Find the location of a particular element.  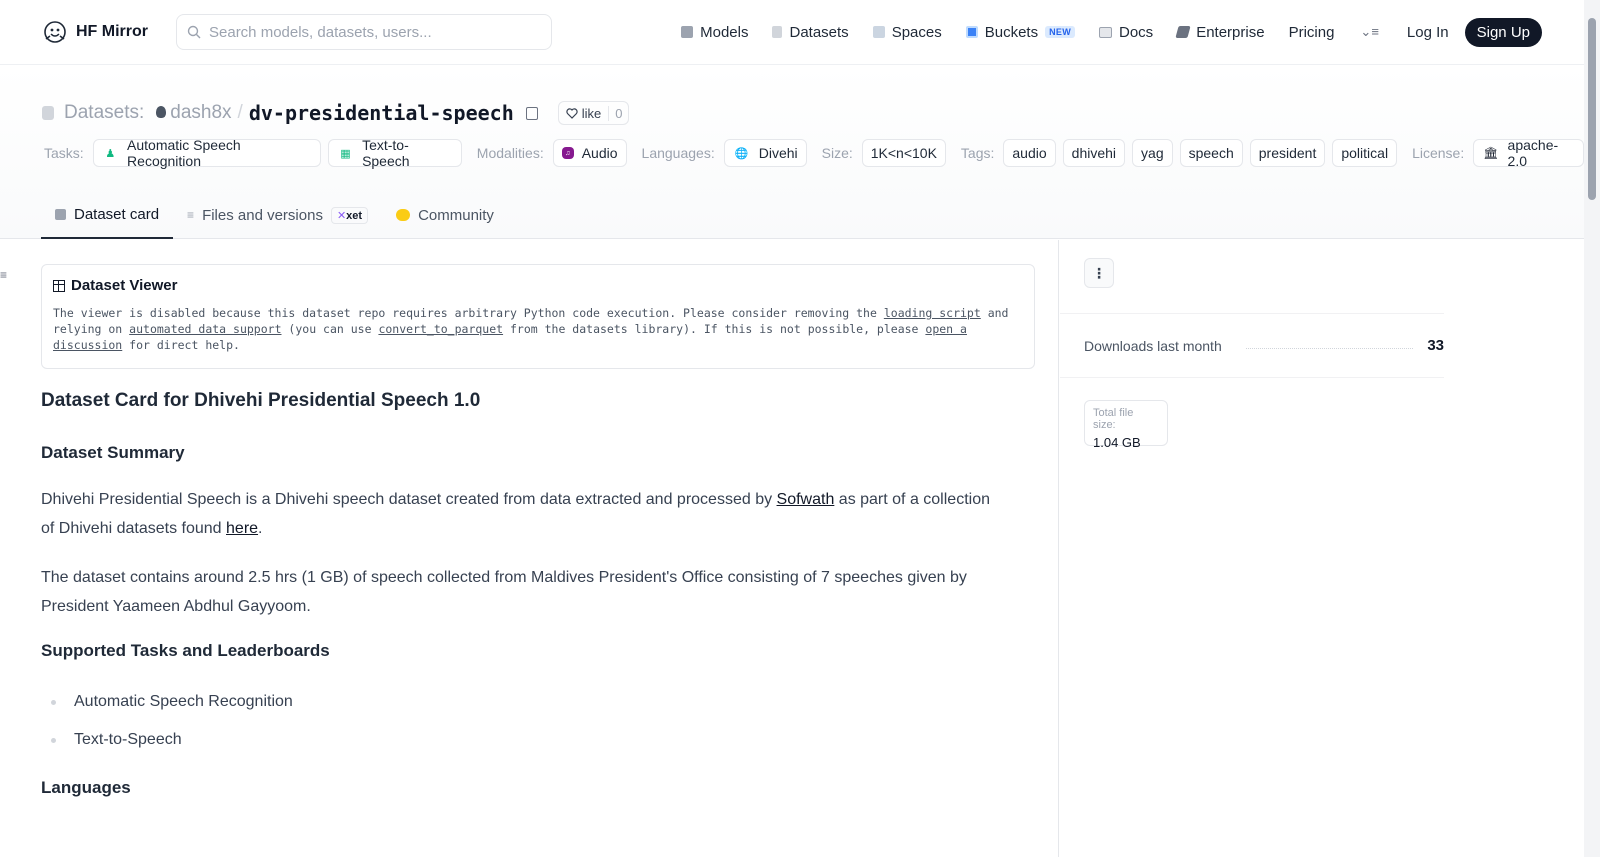

tag-tts-label: Text-to-Speech is located at coordinates (386, 153).